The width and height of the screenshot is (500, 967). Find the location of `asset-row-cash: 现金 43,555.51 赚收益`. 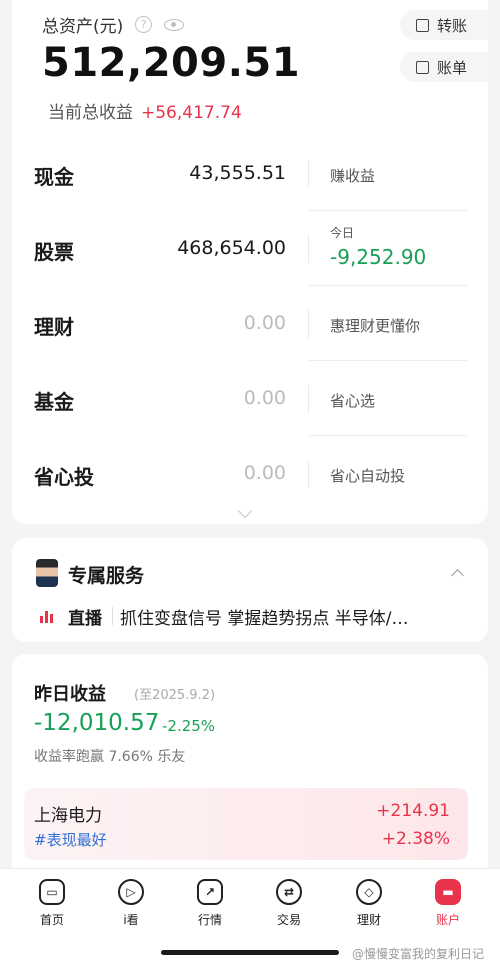

asset-row-cash: 现金 43,555.51 赚收益 is located at coordinates (250, 173).